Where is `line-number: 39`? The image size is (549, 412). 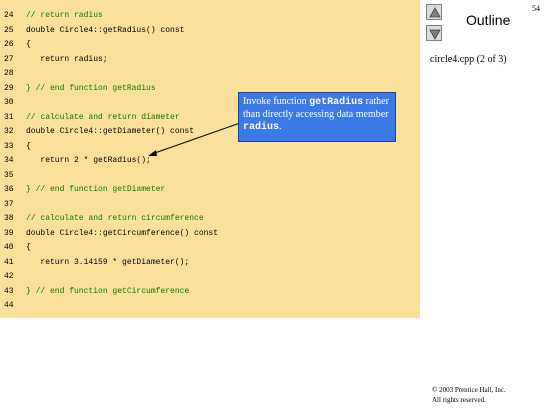 line-number: 39 is located at coordinates (9, 233).